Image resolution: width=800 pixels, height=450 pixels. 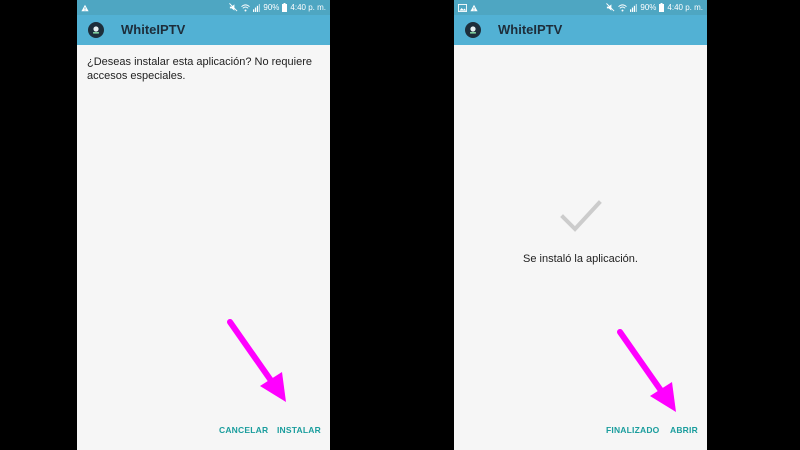 I want to click on cancel-button: CANCELAR, so click(x=243, y=430).